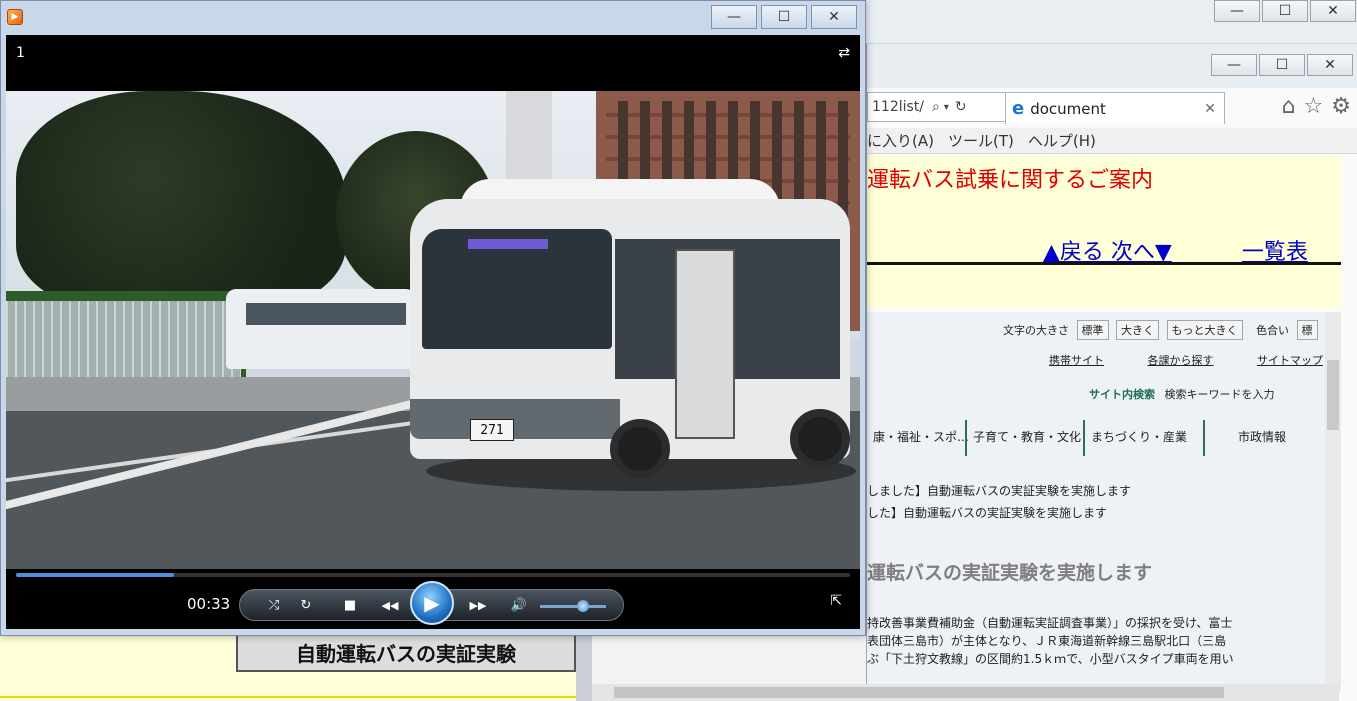  What do you see at coordinates (1104, 263) in the screenshot?
I see `divider` at bounding box center [1104, 263].